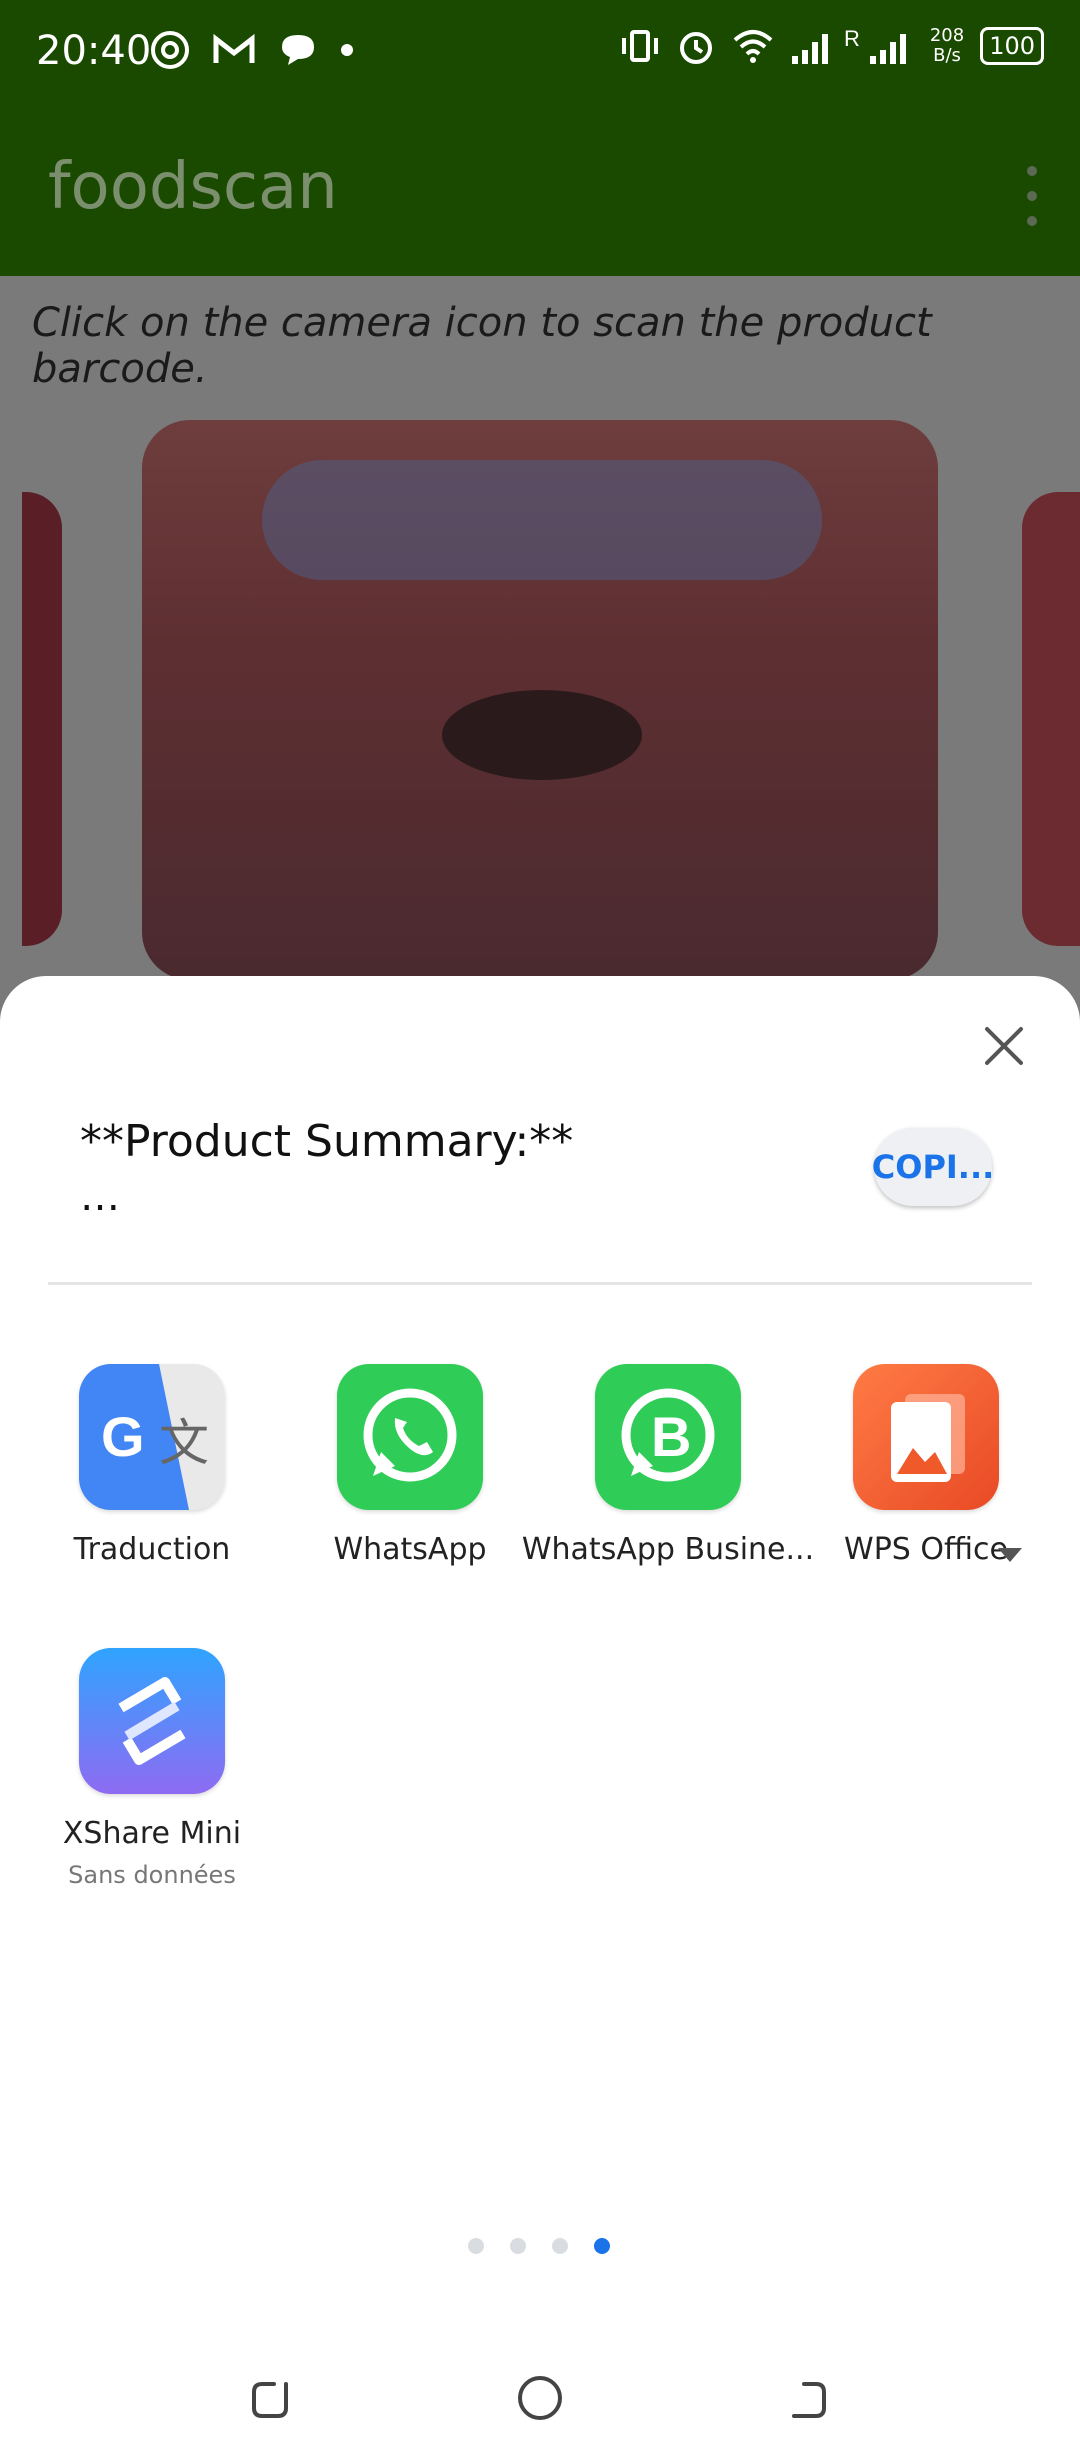 This screenshot has width=1080, height=2460. I want to click on svg-text: B, so click(671, 1436).